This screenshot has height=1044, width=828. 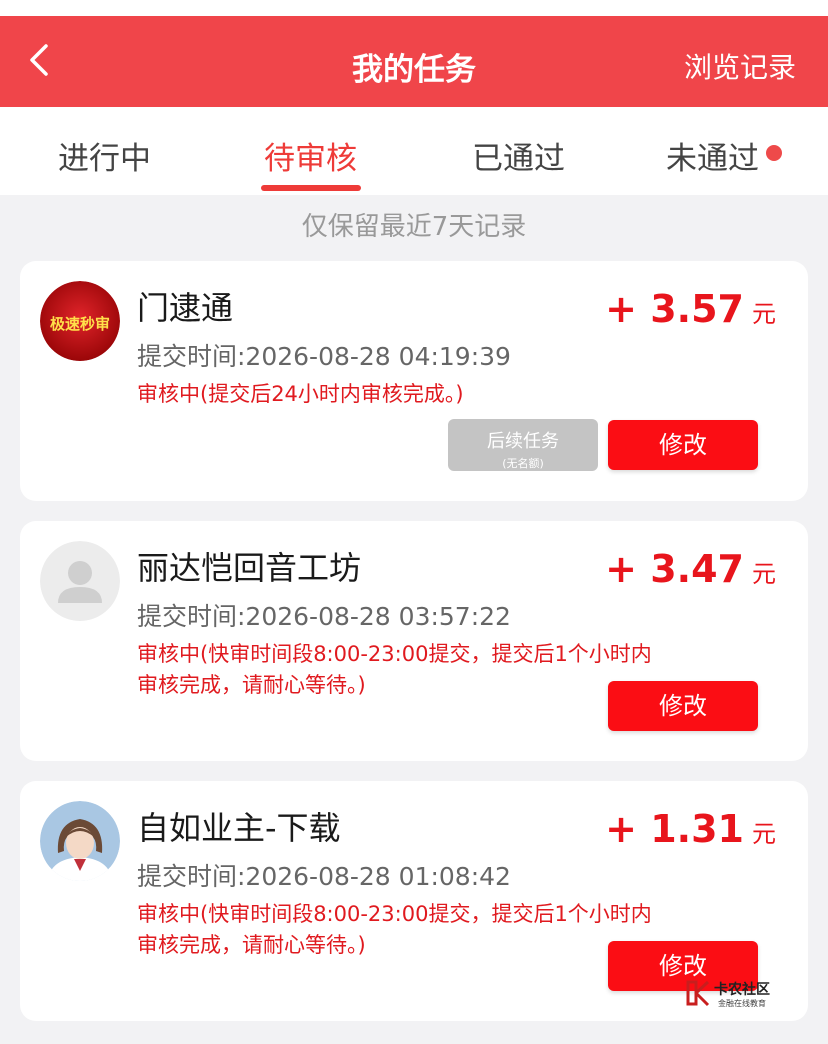 What do you see at coordinates (674, 569) in the screenshot?
I see `reward-value: + 3.47` at bounding box center [674, 569].